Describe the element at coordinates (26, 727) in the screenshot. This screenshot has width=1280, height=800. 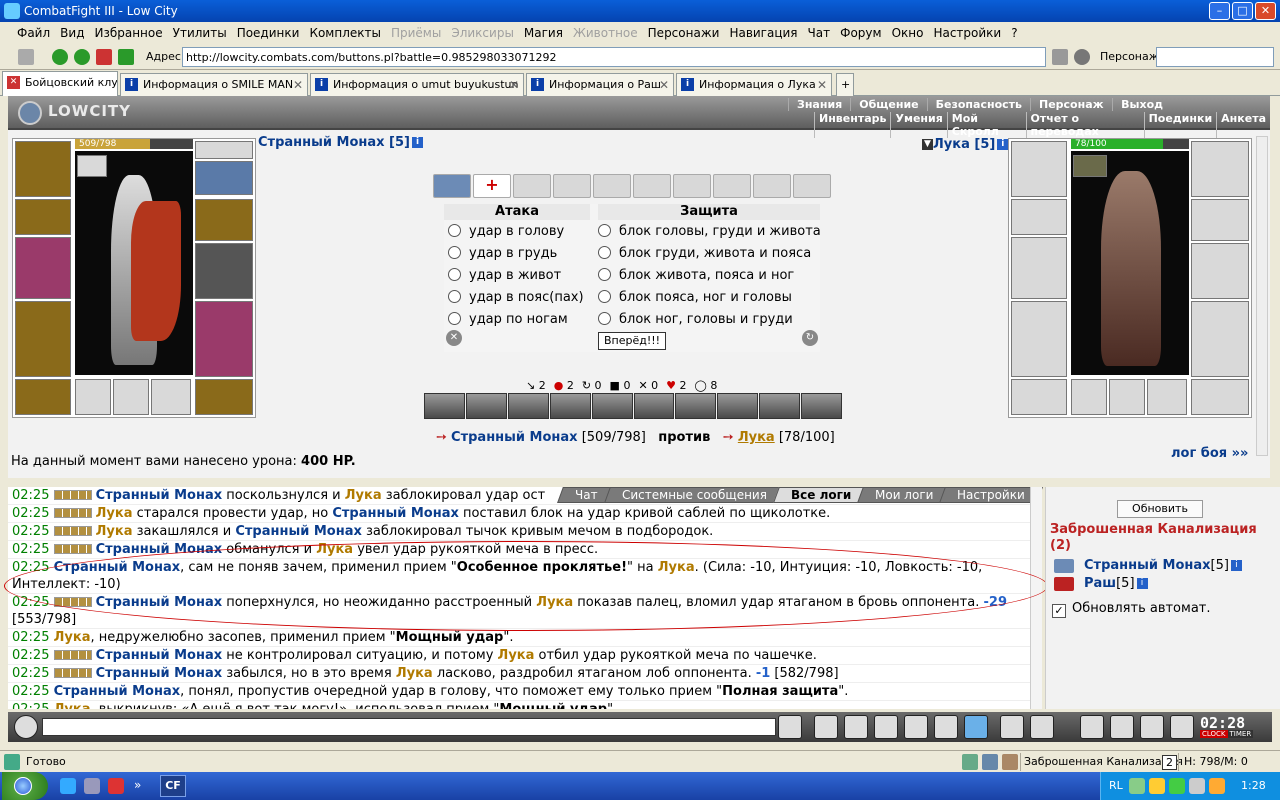
I see `chat-mode-icon` at that location.